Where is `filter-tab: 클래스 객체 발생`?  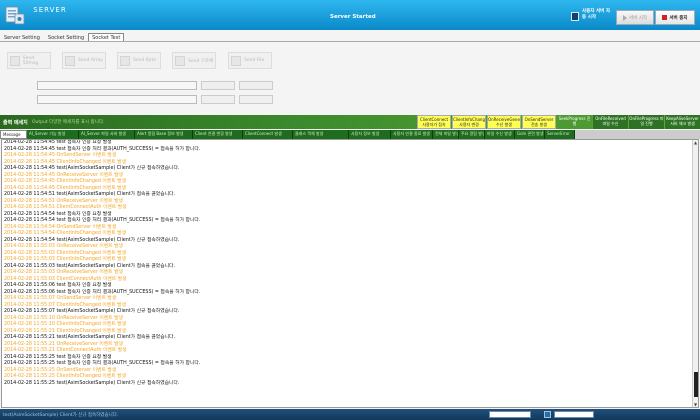
filter-tab: 클래스 객체 발생 is located at coordinates (321, 134).